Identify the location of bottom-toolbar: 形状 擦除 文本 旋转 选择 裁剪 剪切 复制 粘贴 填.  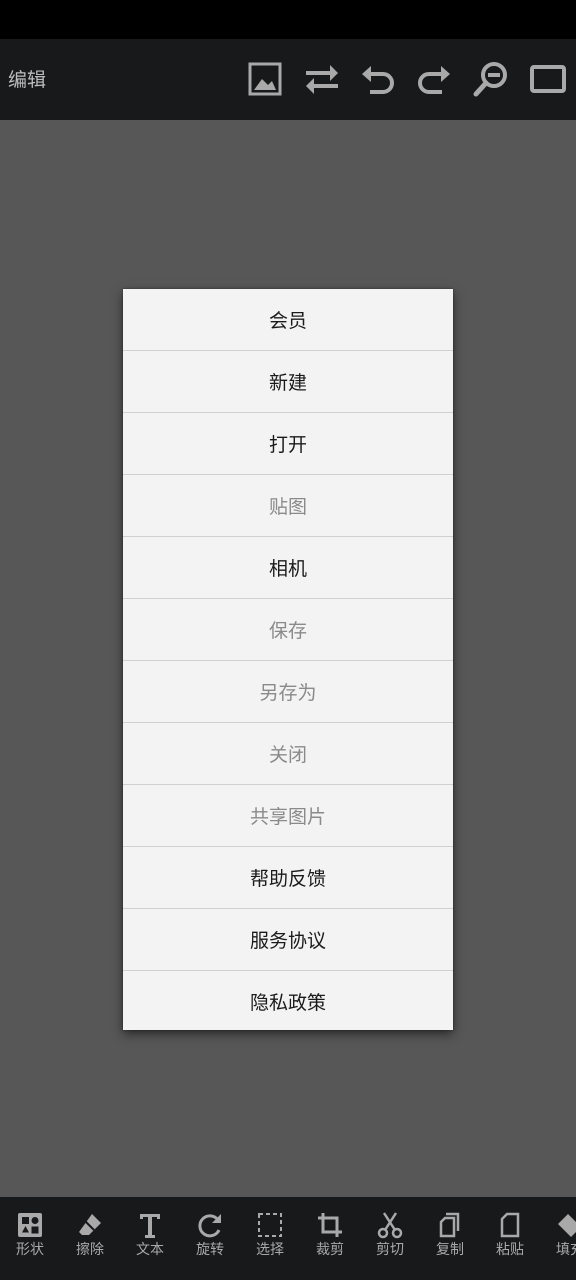
(288, 1238).